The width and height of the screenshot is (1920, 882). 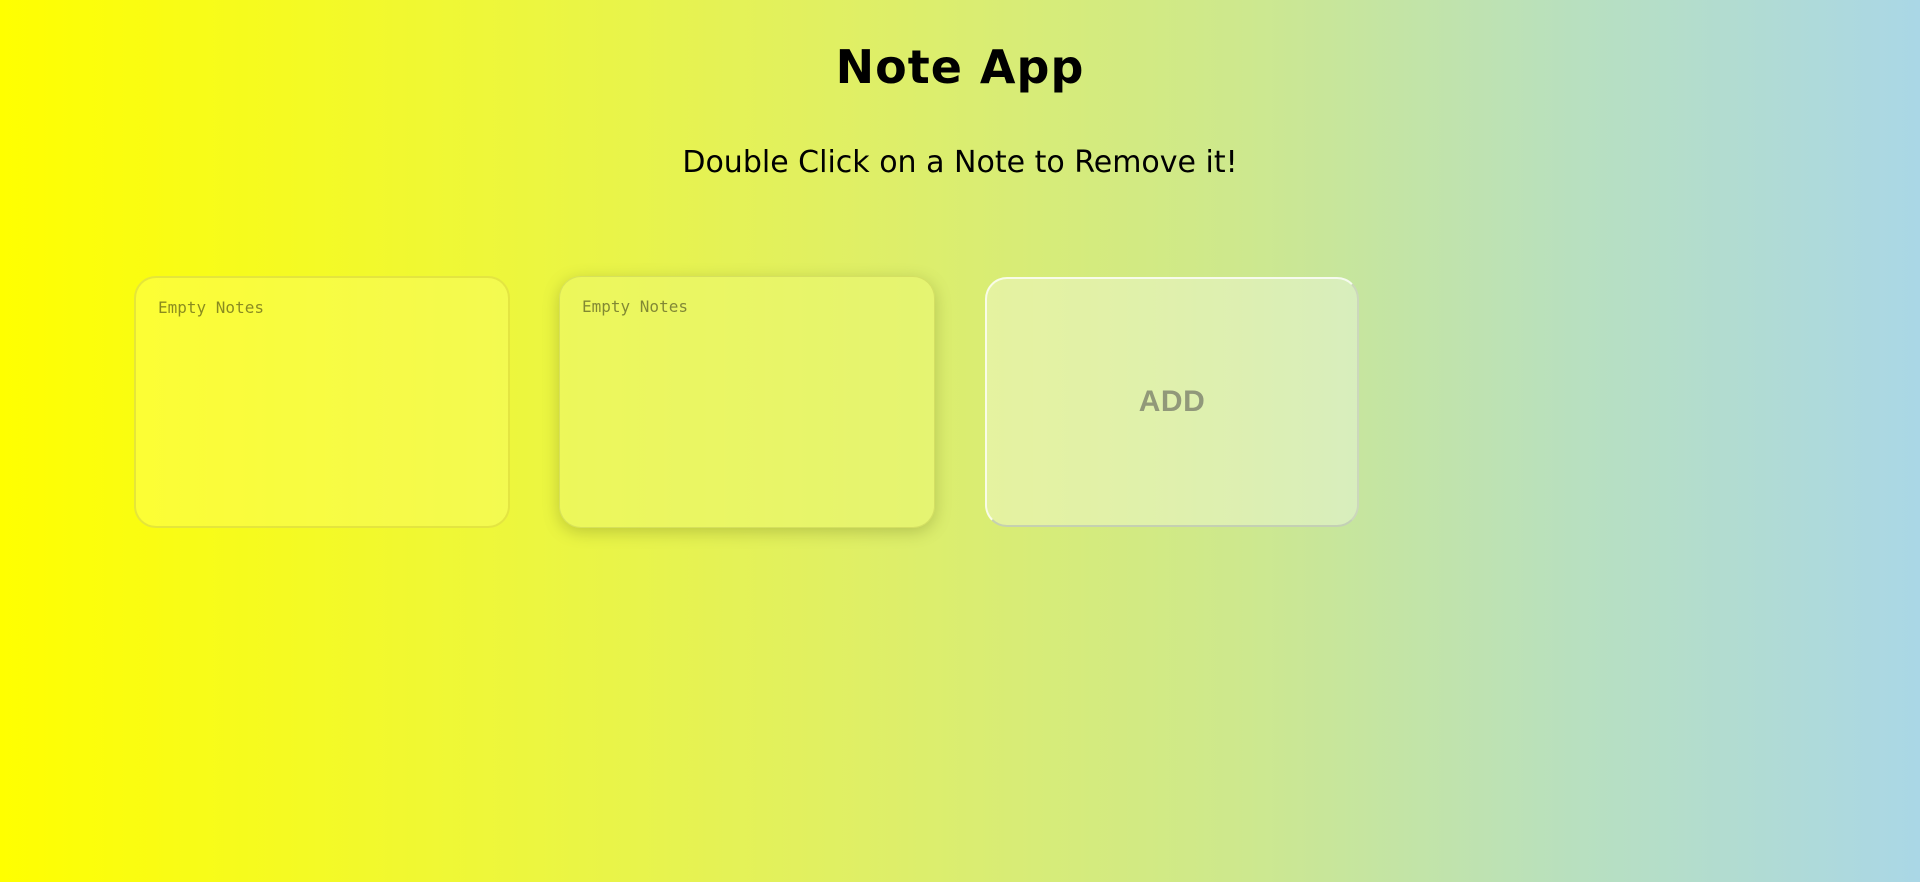 I want to click on page-subtitle: Double Click on a Note to Remove it!, so click(x=960, y=162).